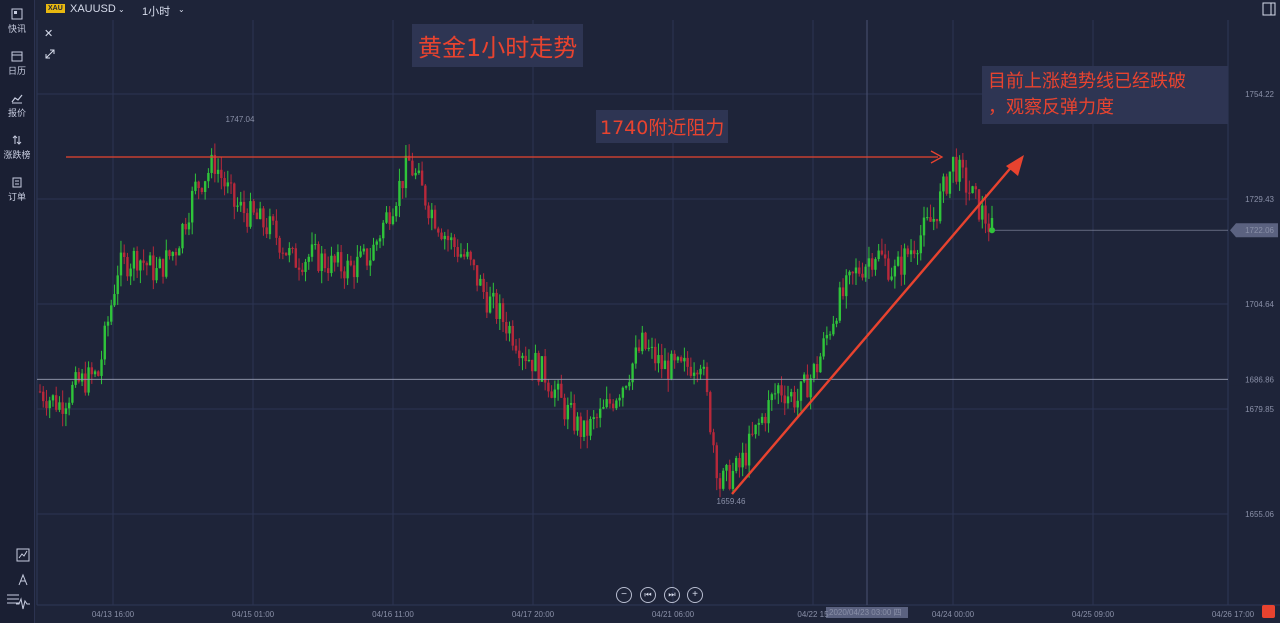  What do you see at coordinates (662, 126) in the screenshot?
I see `resistance-annotation: 1740附近阻力` at bounding box center [662, 126].